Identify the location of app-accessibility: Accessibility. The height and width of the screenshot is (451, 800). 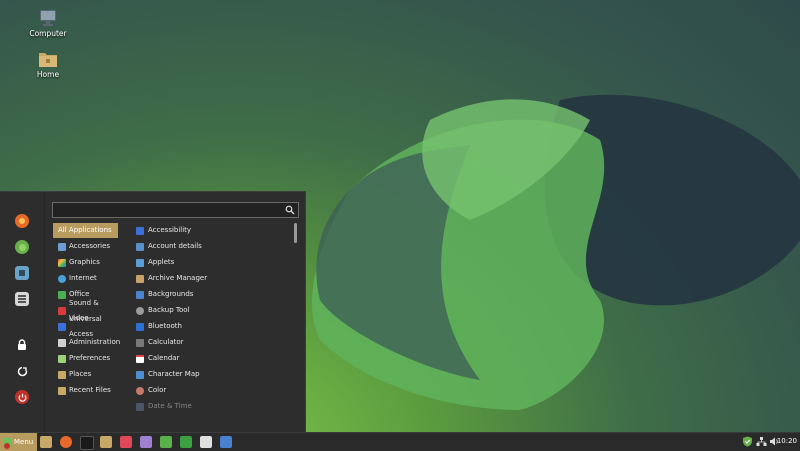
(211, 230).